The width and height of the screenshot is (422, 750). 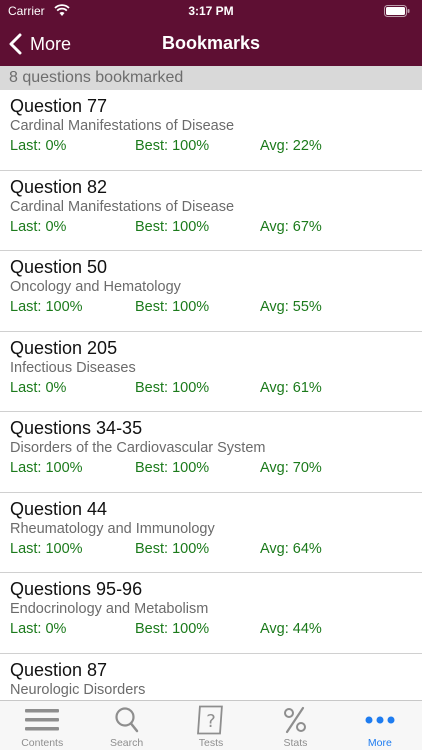 What do you see at coordinates (216, 146) in the screenshot?
I see `question-stats: Last: 0% Best: 100% Avg: 22%` at bounding box center [216, 146].